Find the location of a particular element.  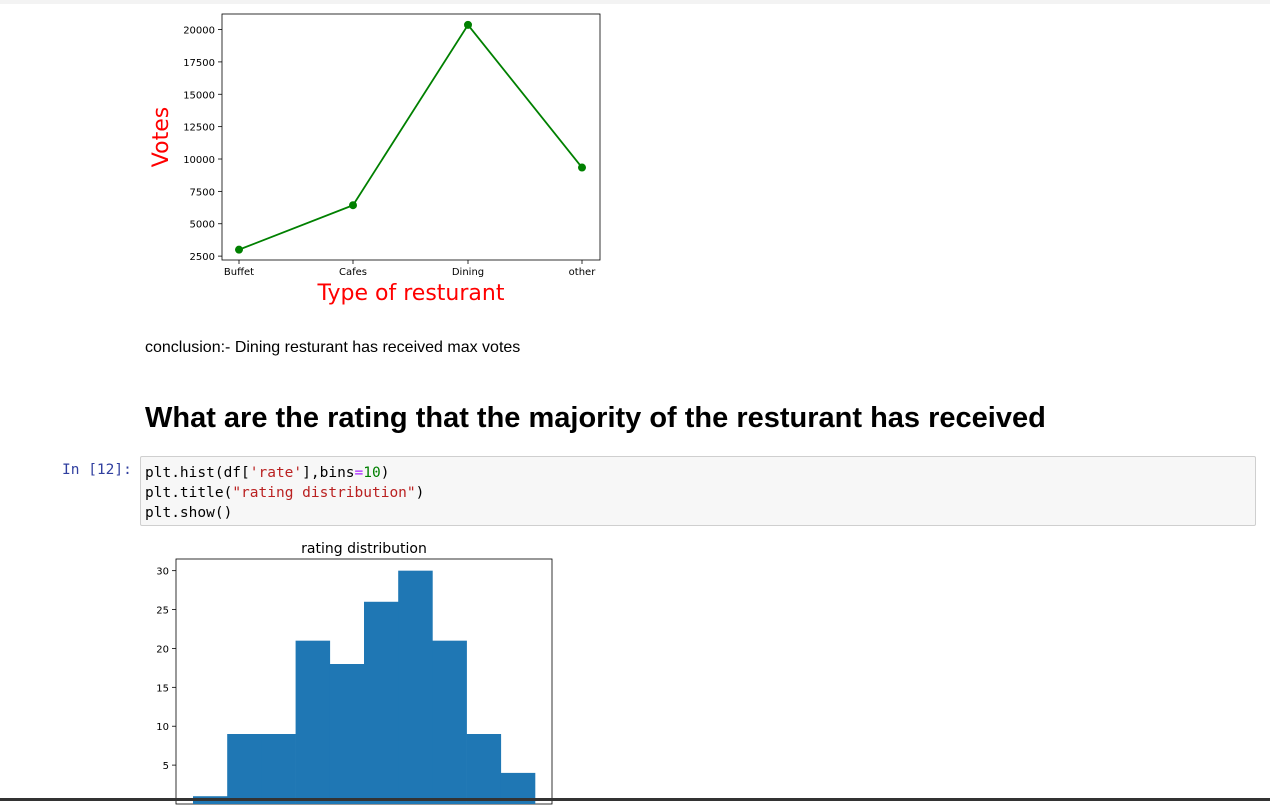

rating-histogram: 5 10 15 20 25 30 rating distribution is located at coordinates (354, 673).